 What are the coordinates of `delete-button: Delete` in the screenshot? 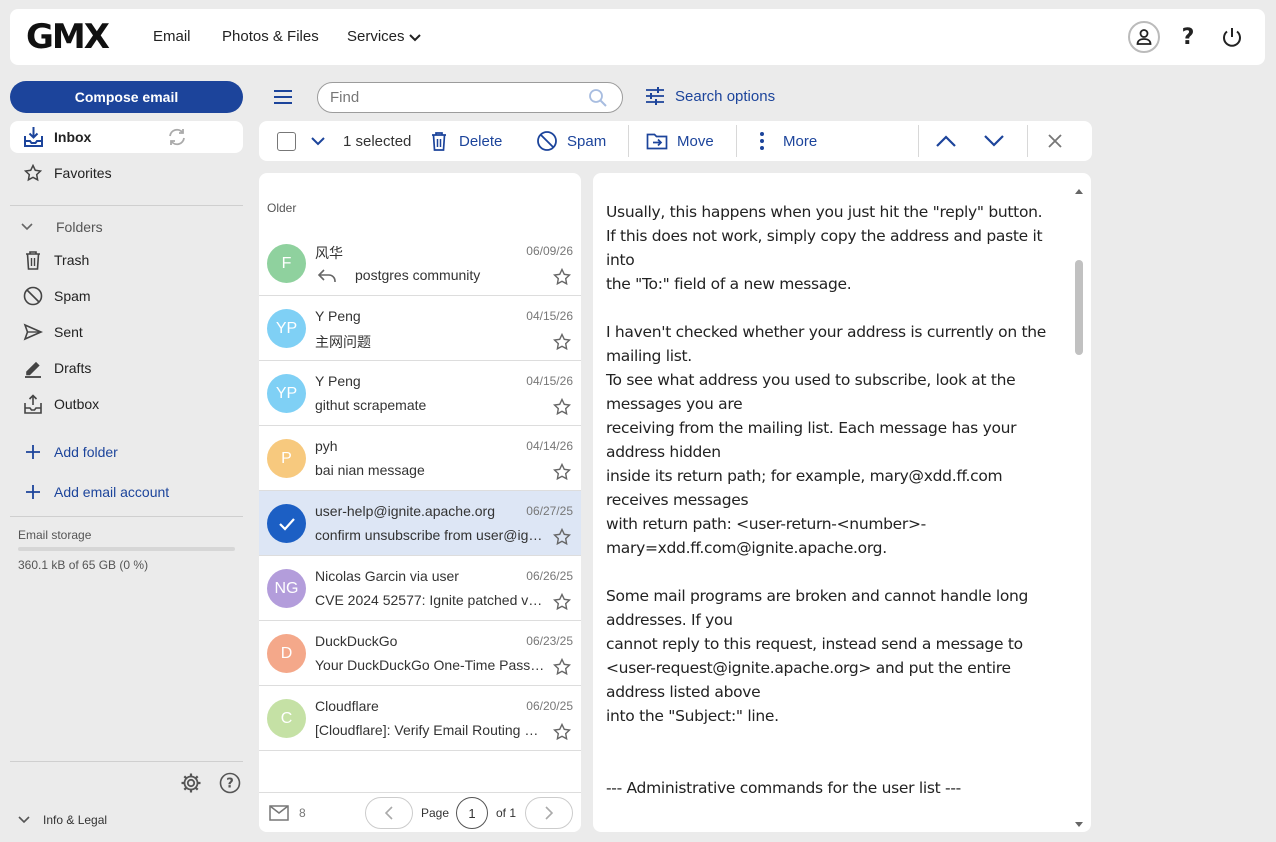 It's located at (466, 141).